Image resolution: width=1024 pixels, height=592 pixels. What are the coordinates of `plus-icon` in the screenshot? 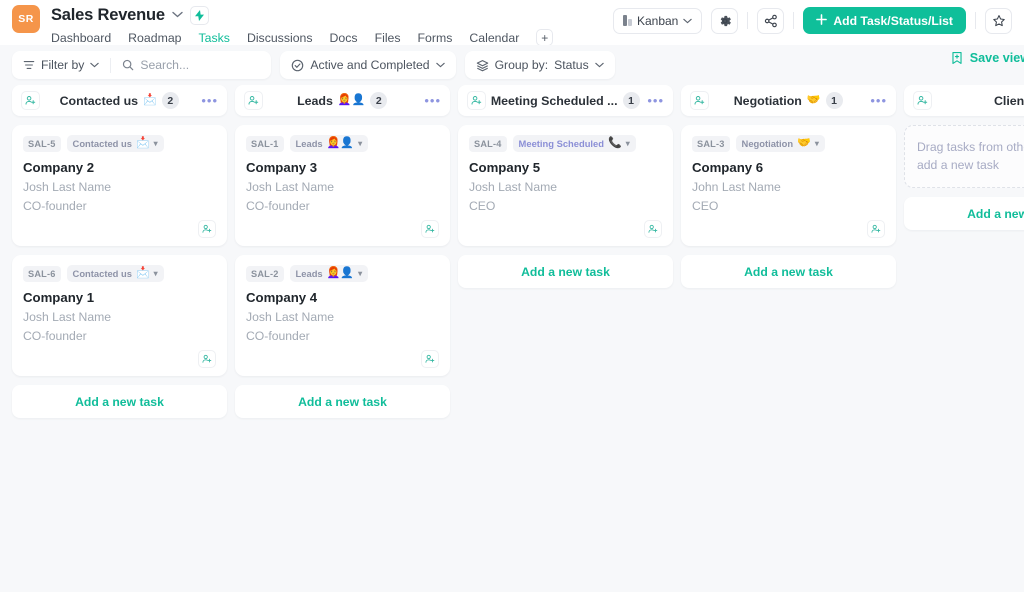 It's located at (822, 20).